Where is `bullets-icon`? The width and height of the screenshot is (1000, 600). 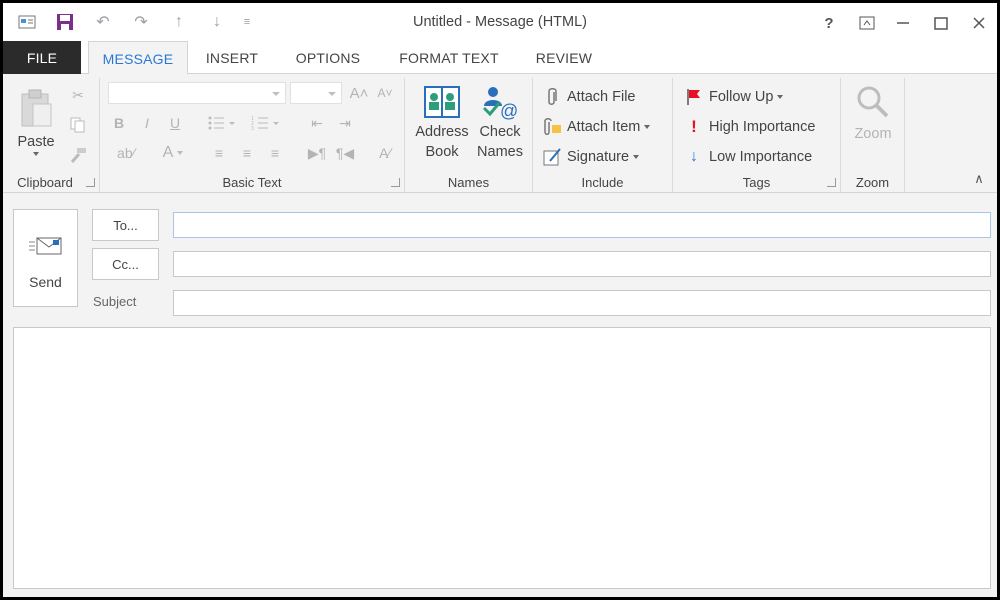 bullets-icon is located at coordinates (222, 123).